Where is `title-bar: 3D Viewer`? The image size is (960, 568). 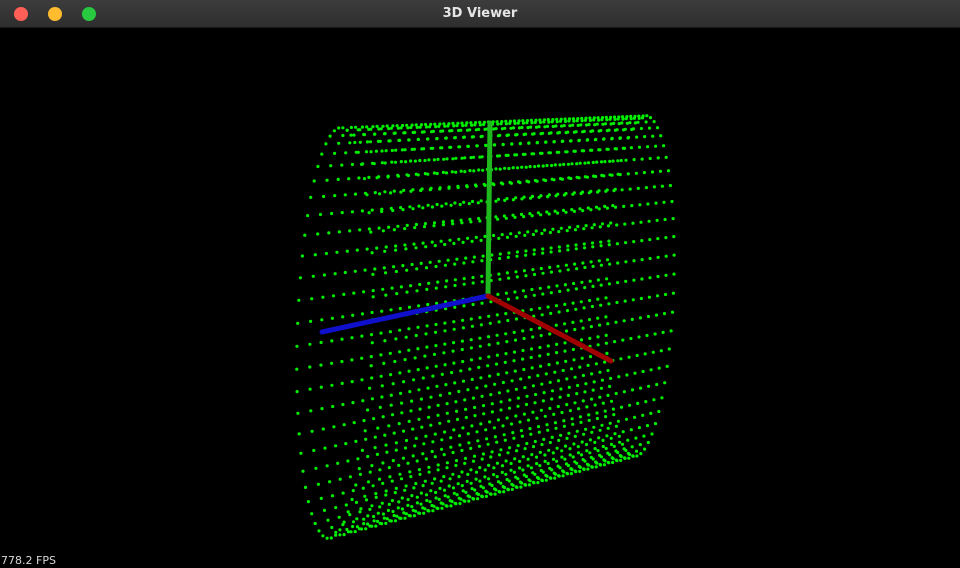
title-bar: 3D Viewer is located at coordinates (480, 14).